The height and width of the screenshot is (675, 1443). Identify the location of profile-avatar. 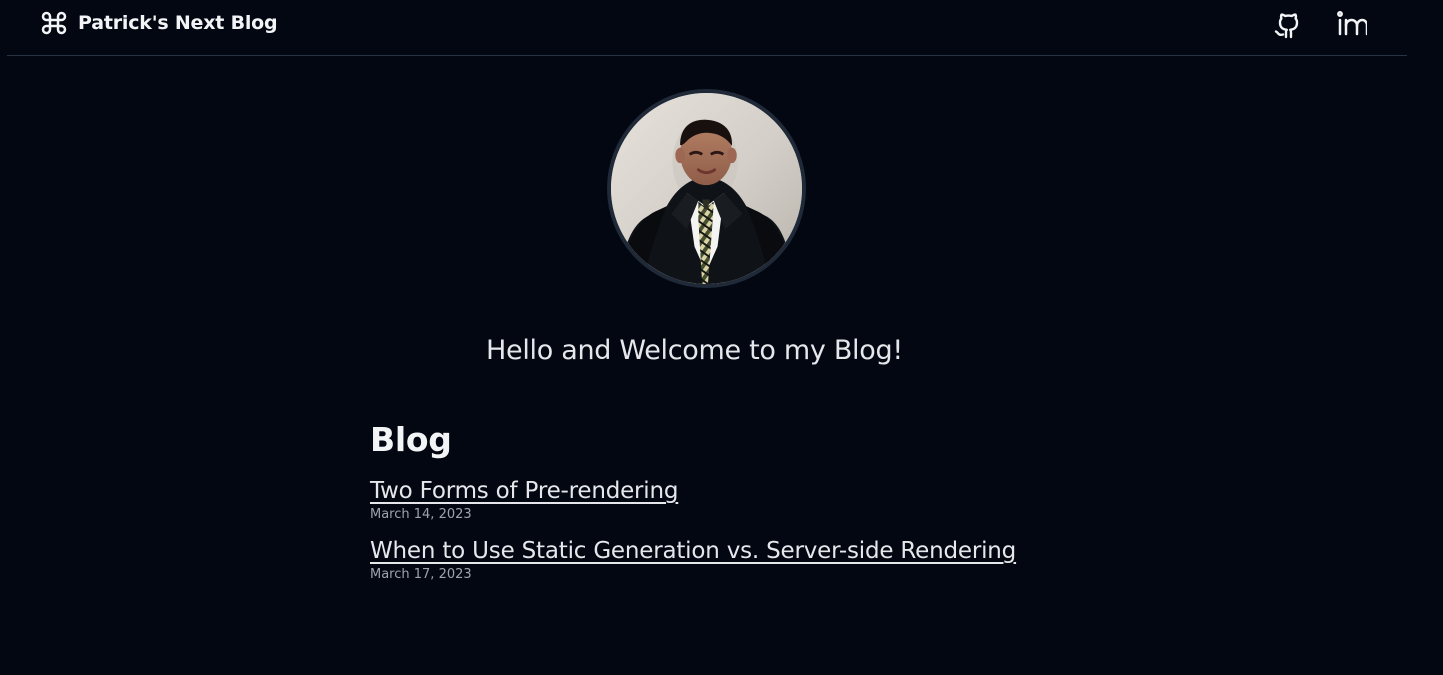
(706, 188).